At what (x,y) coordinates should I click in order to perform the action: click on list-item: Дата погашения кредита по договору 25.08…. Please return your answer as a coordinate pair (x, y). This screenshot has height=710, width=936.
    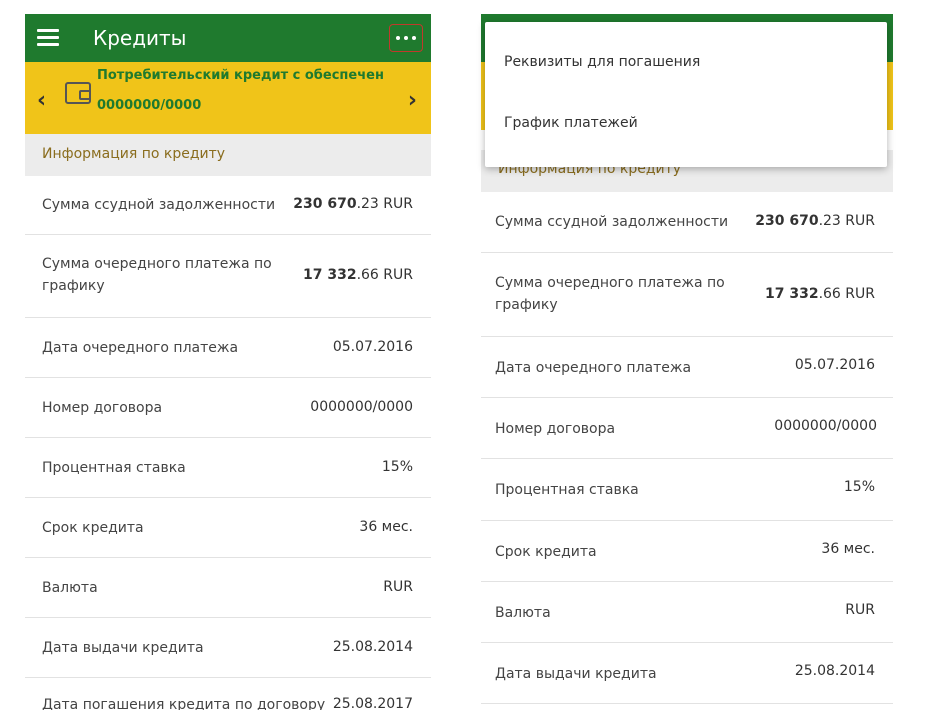
    Looking at the image, I should click on (228, 694).